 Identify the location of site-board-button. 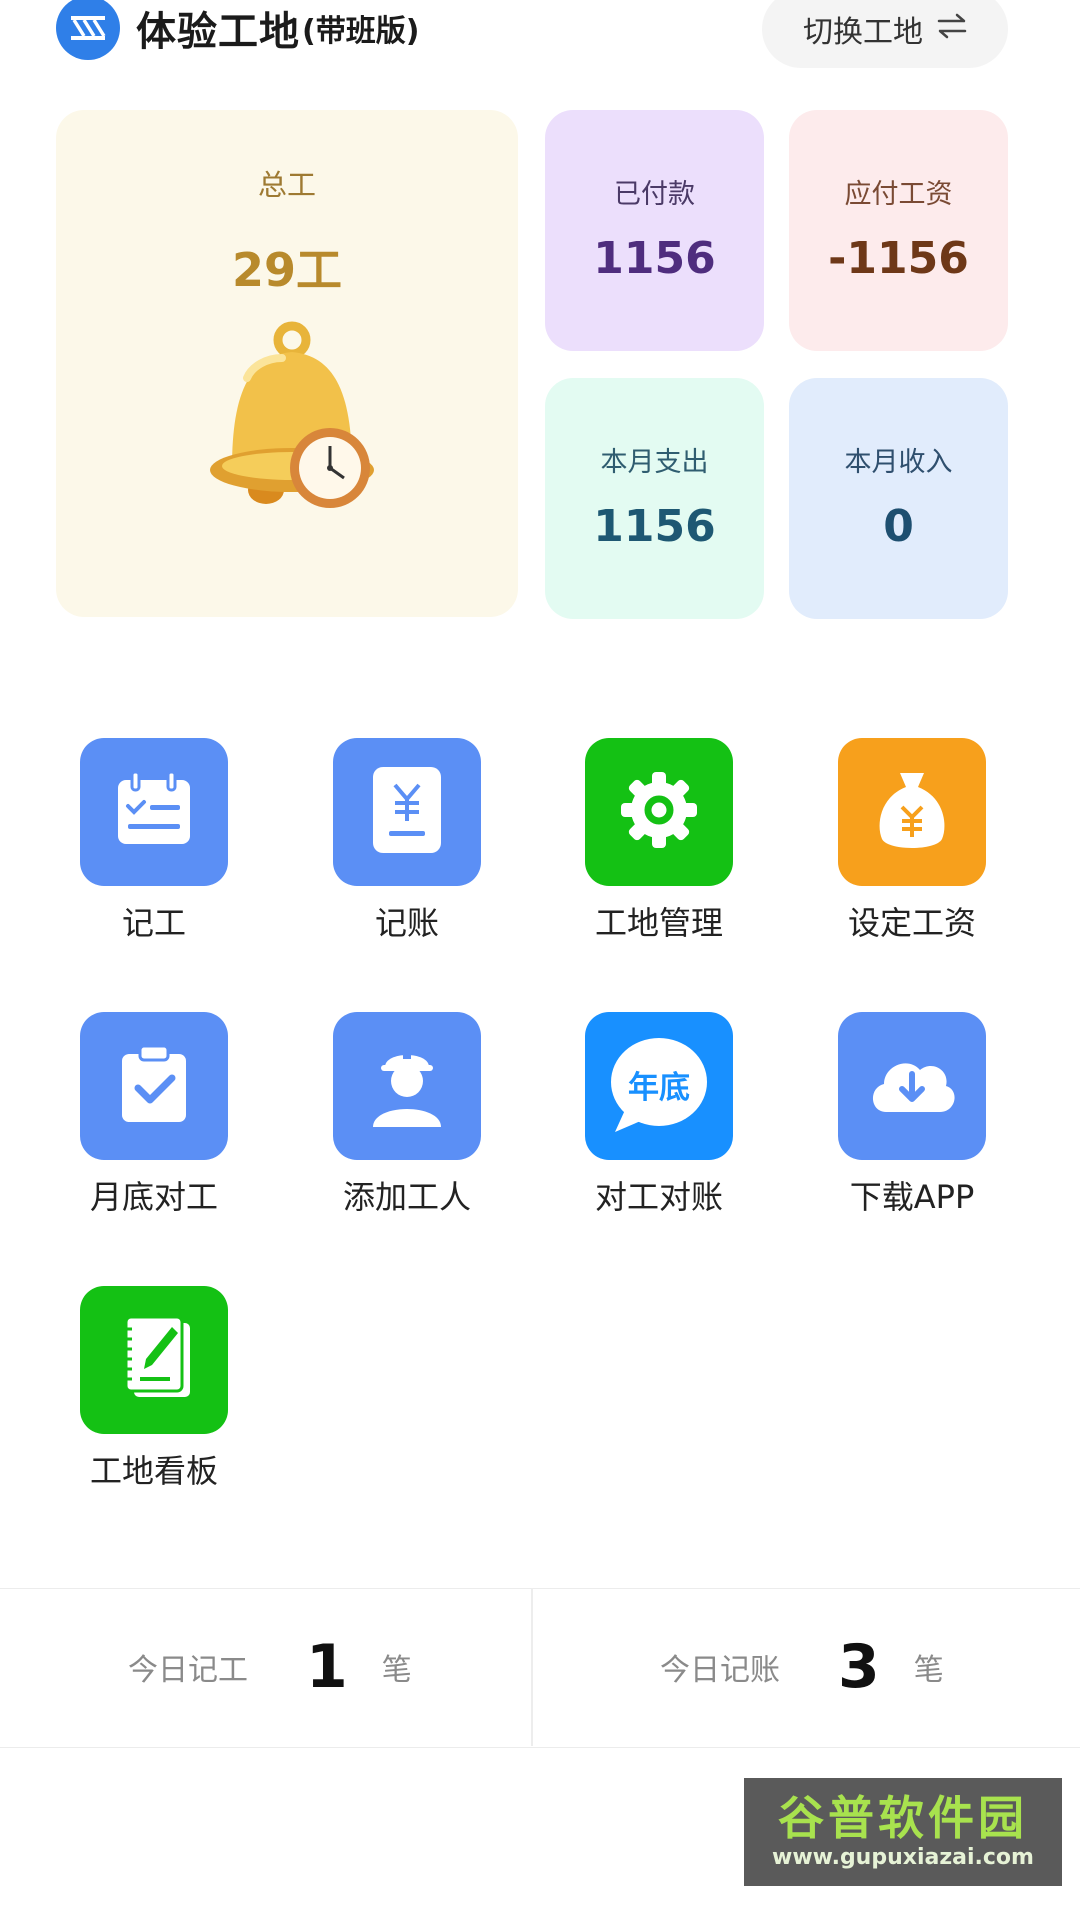
(154, 1360).